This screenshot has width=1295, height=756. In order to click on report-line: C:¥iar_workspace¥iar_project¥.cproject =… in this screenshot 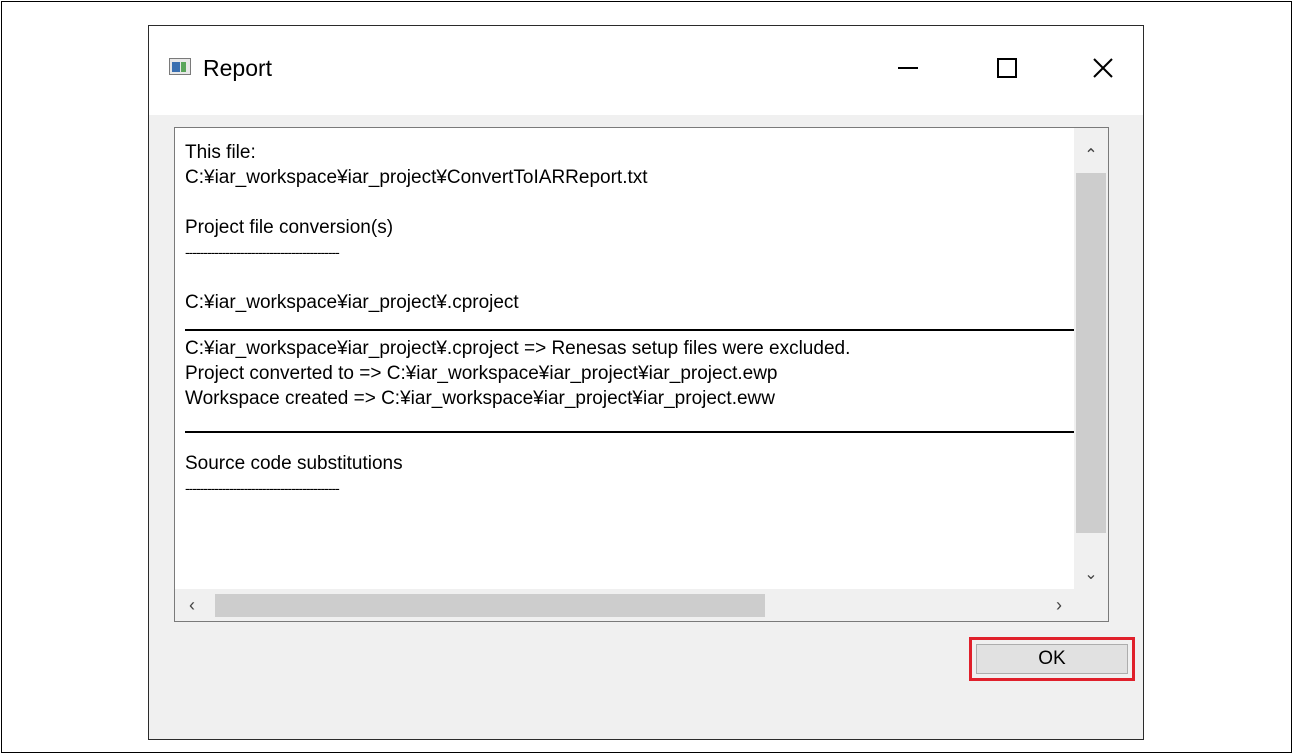, I will do `click(518, 348)`.